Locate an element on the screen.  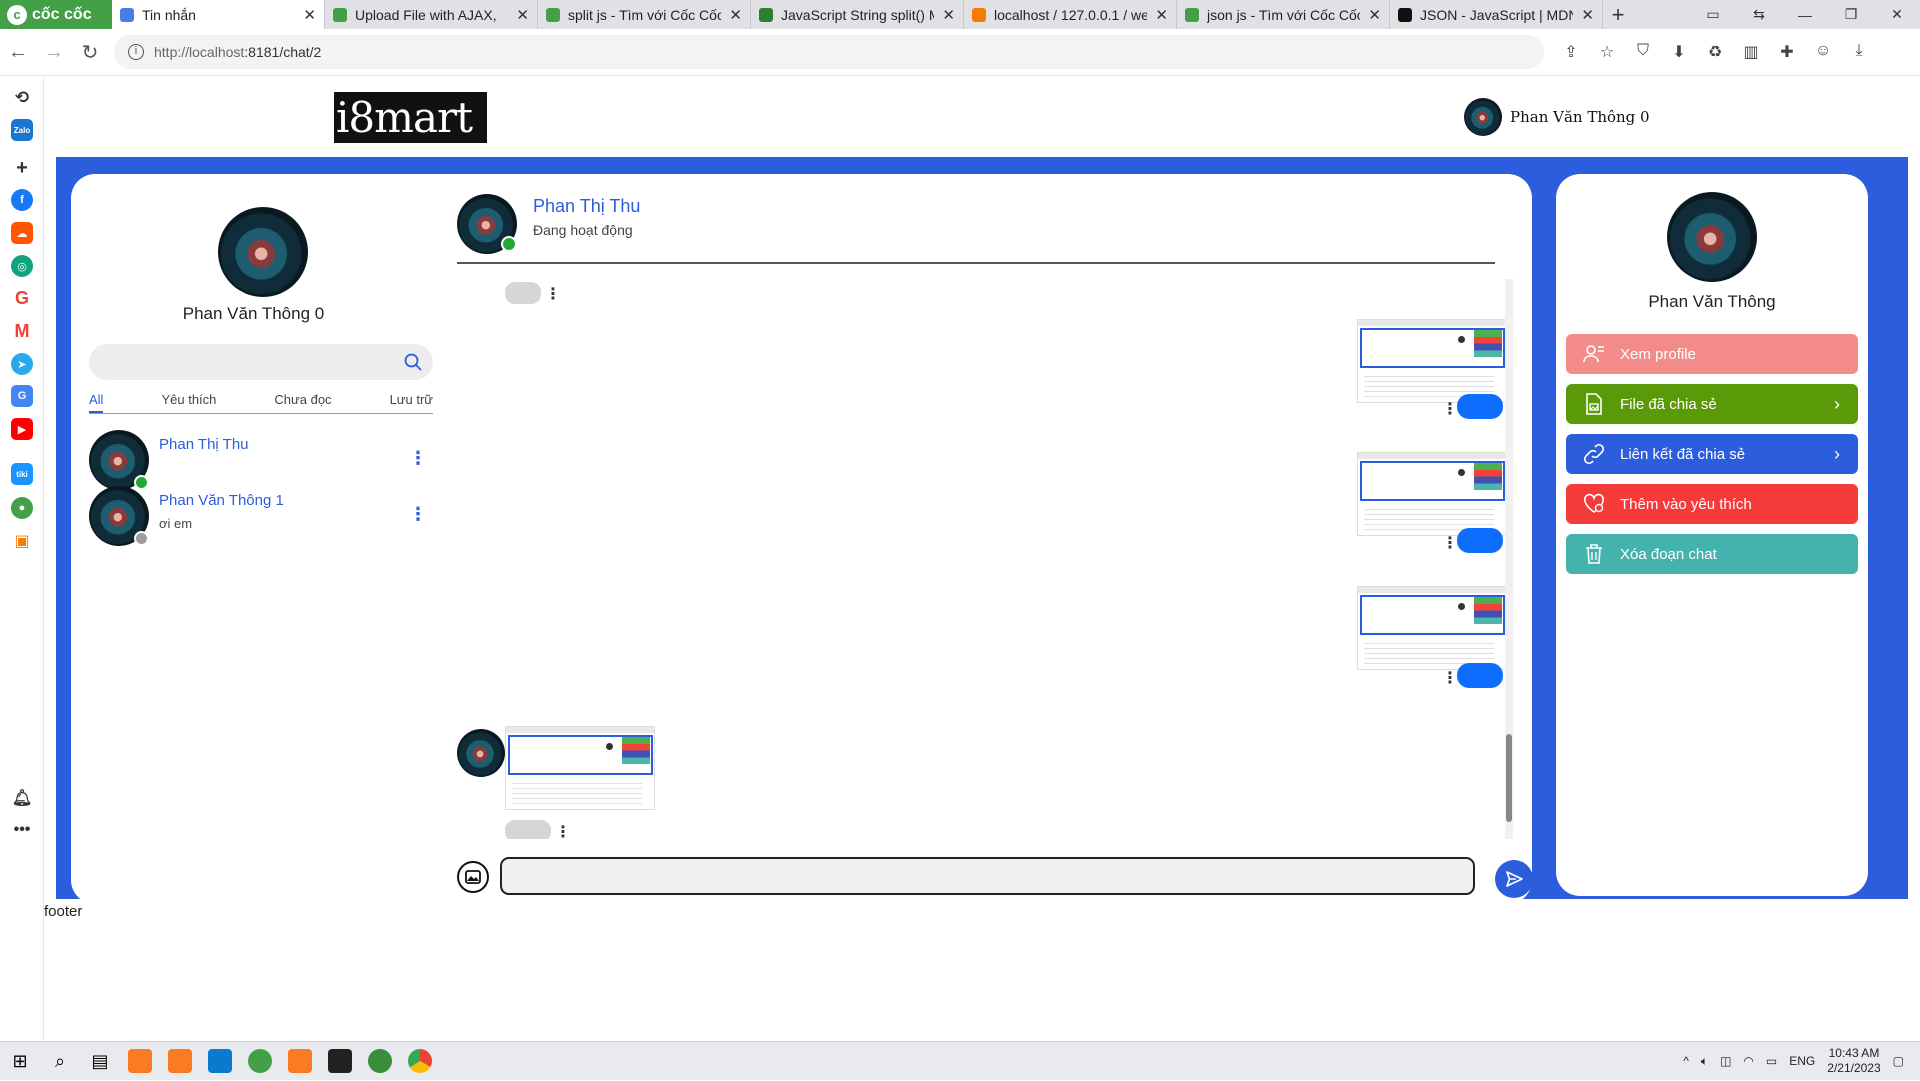
back-icon: ← is located at coordinates (18, 52).